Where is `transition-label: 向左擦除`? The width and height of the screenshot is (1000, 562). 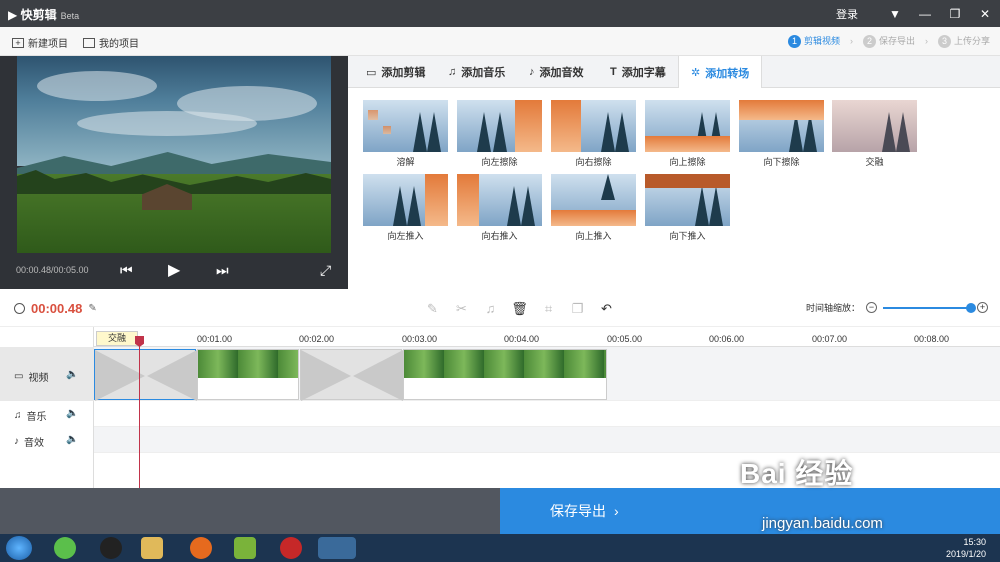 transition-label: 向左擦除 is located at coordinates (499, 162).